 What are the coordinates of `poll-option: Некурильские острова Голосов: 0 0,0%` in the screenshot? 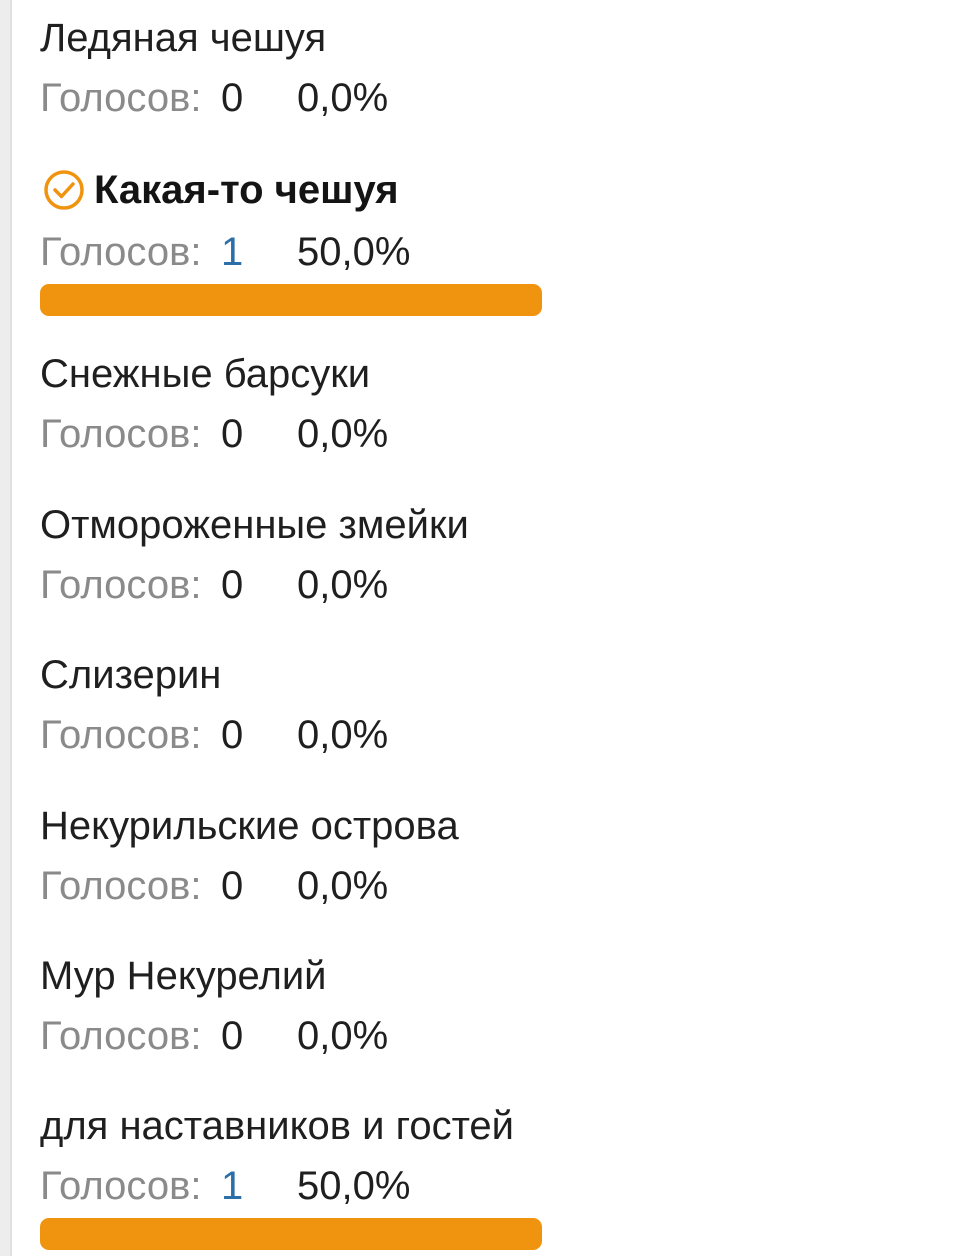 It's located at (480, 856).